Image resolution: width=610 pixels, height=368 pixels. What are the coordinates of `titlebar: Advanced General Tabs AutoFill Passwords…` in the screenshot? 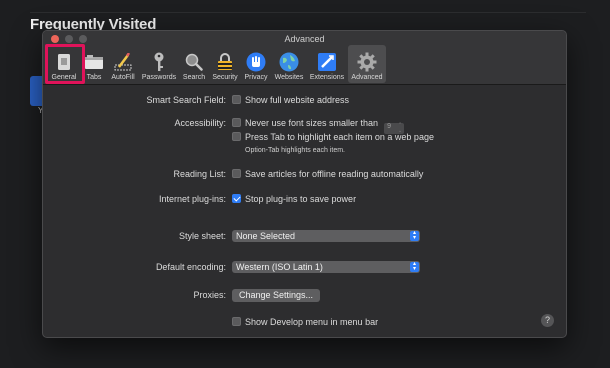 It's located at (304, 58).